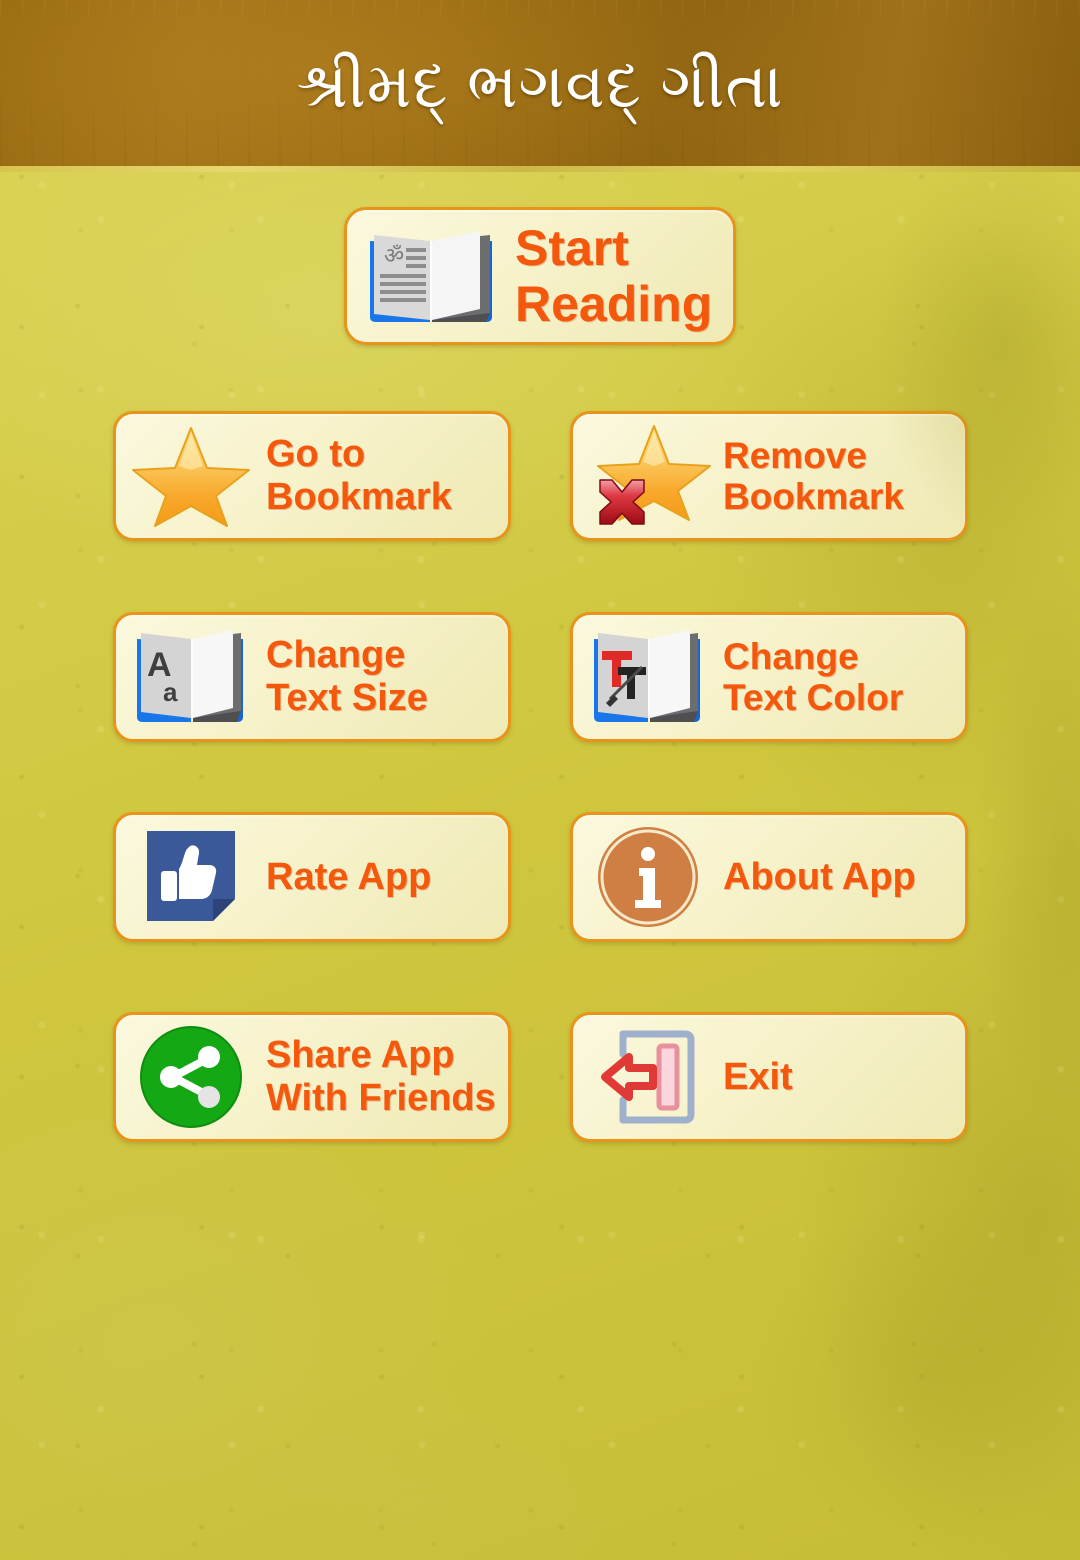  What do you see at coordinates (394, 255) in the screenshot?
I see `svg-text: ॐ` at bounding box center [394, 255].